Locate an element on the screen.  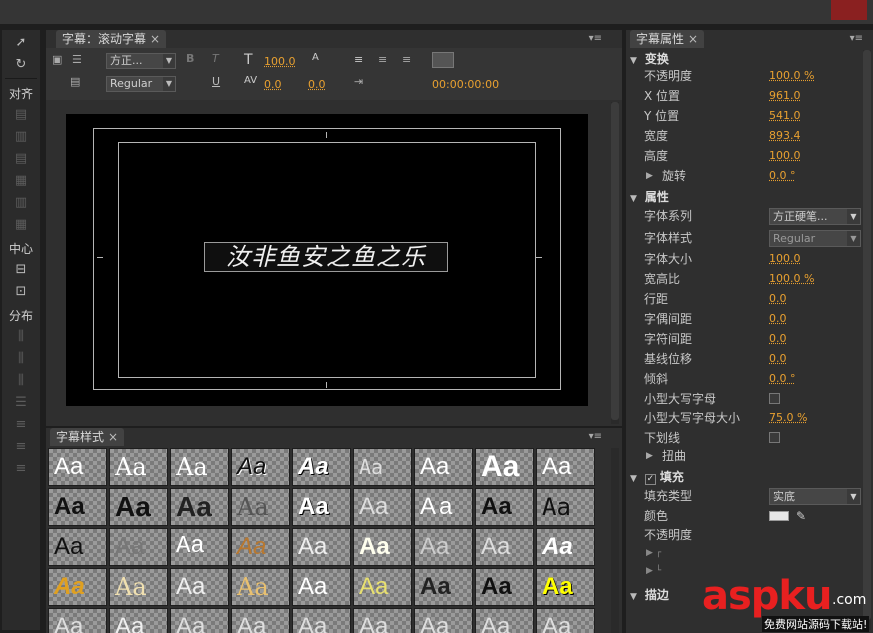
align-right-icon: ▤ is located at coordinates (21, 159).